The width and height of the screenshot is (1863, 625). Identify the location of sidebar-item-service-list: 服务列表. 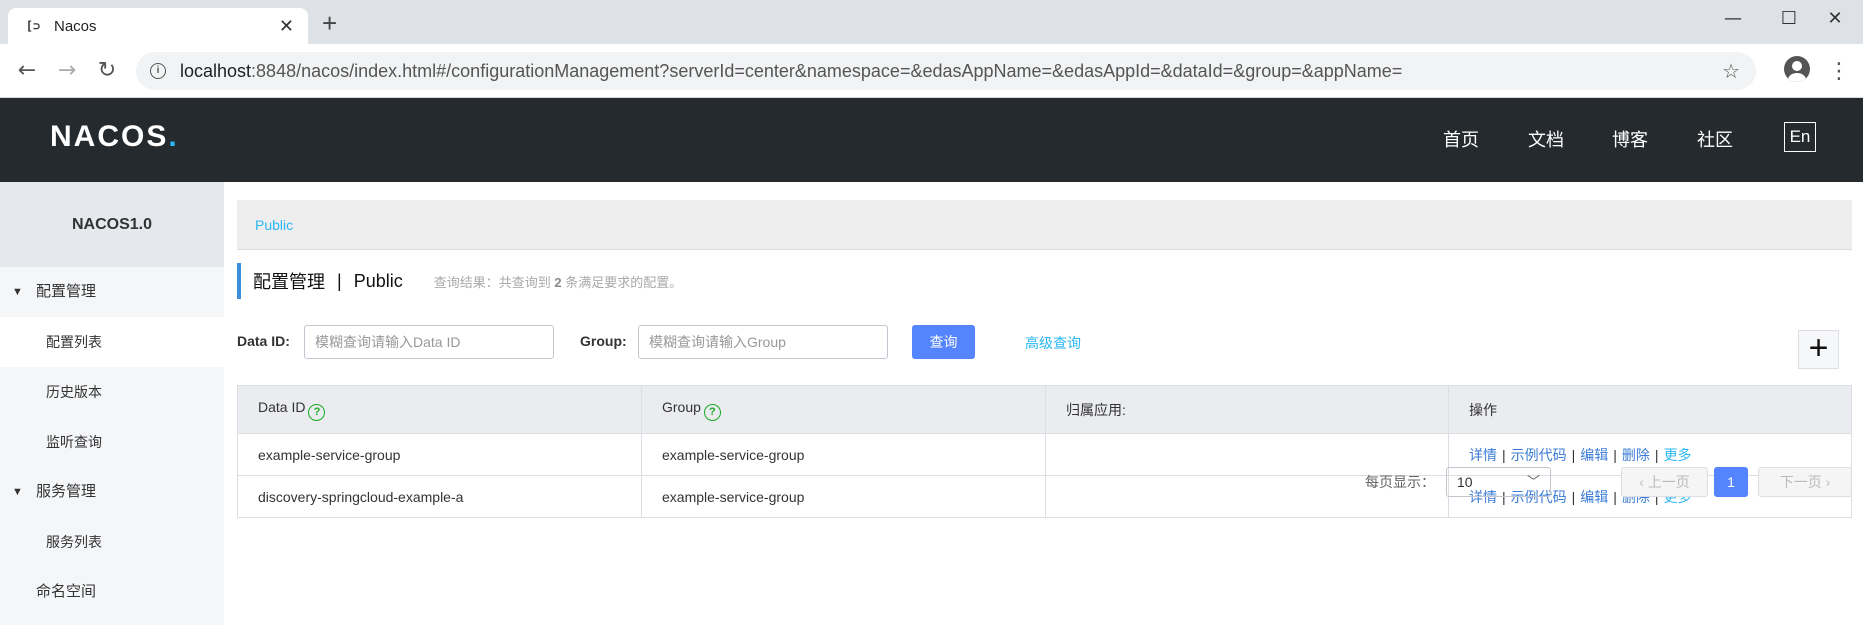
(112, 542).